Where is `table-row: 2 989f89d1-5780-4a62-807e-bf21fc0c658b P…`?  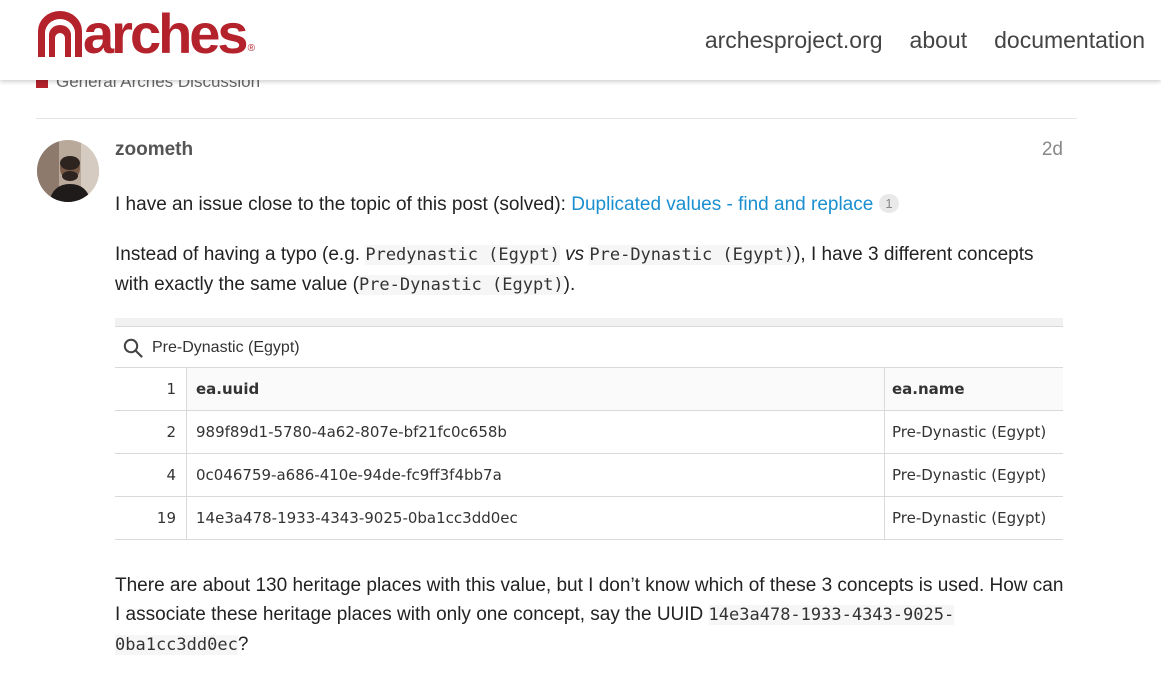 table-row: 2 989f89d1-5780-4a62-807e-bf21fc0c658b P… is located at coordinates (589, 432).